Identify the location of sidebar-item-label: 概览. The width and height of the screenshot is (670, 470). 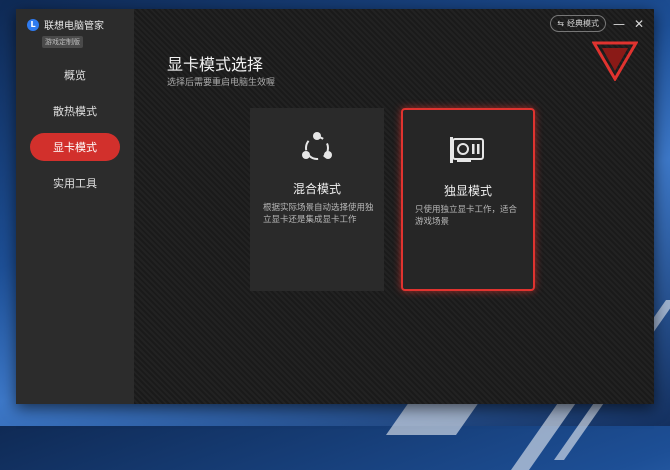
(75, 75).